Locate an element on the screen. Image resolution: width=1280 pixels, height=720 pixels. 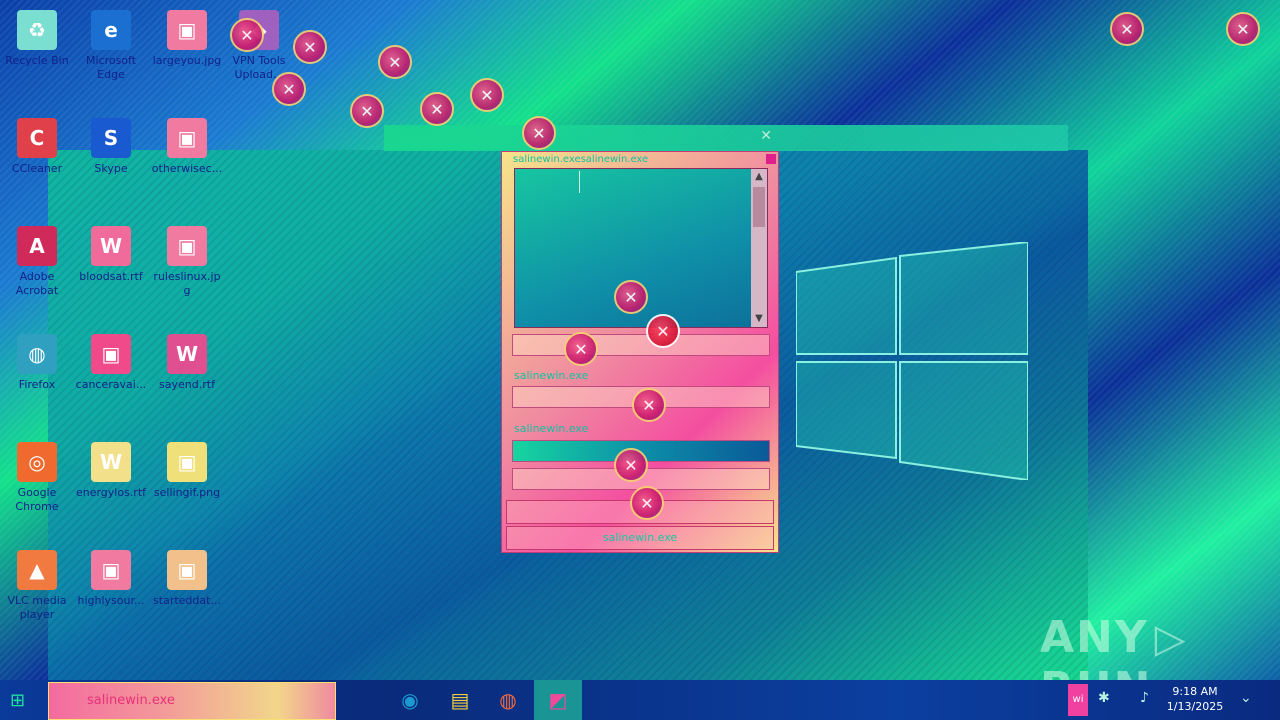
taskbar-search-box: salinewin.exe is located at coordinates (192, 701).